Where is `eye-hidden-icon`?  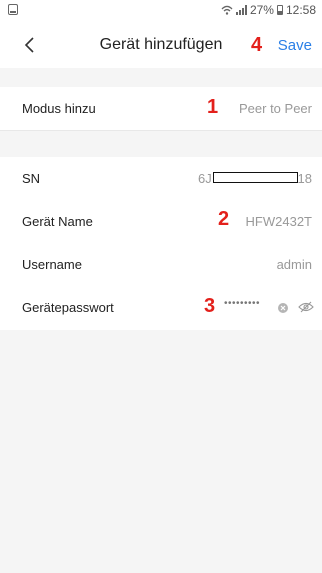 eye-hidden-icon is located at coordinates (306, 307).